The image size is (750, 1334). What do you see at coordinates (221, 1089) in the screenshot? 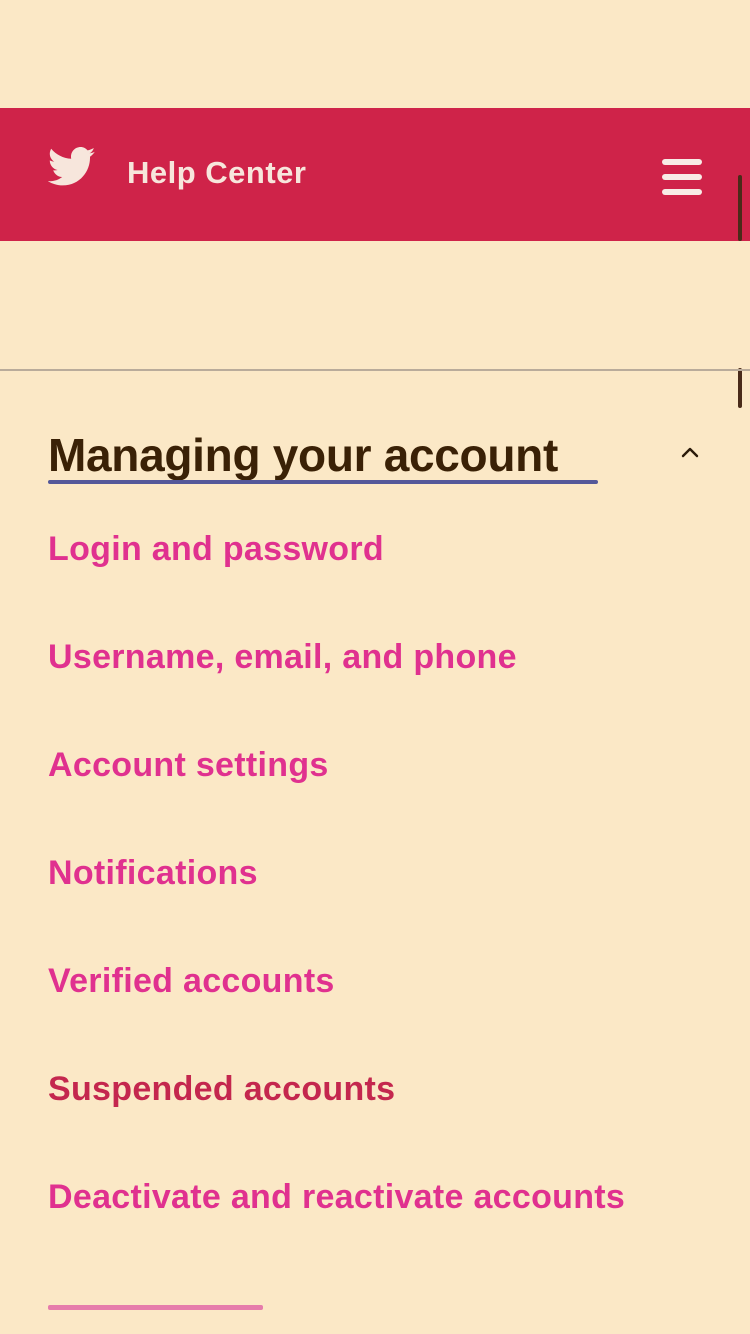
I see `nav-link-suspended-accounts: Suspended accounts` at bounding box center [221, 1089].